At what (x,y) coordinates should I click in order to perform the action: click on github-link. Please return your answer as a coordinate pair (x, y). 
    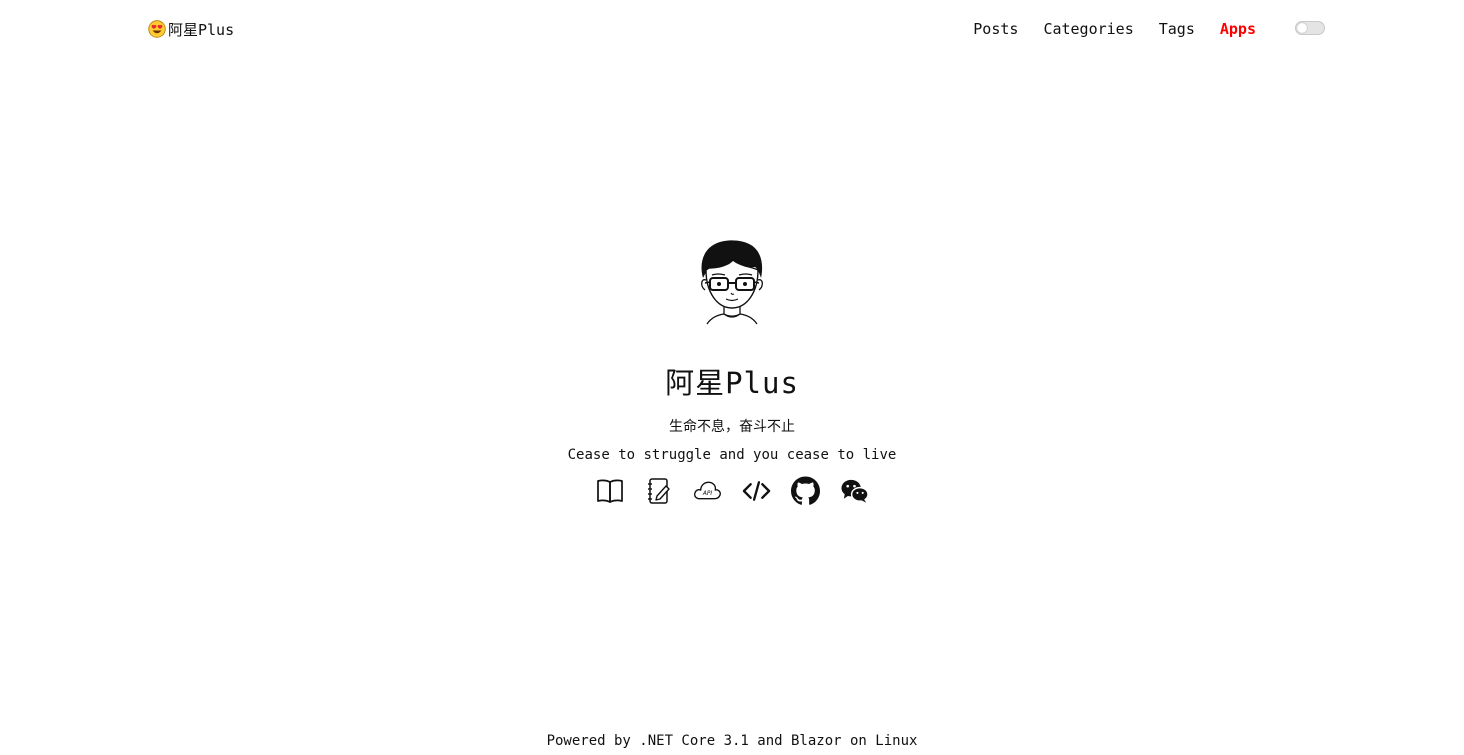
    Looking at the image, I should click on (805, 491).